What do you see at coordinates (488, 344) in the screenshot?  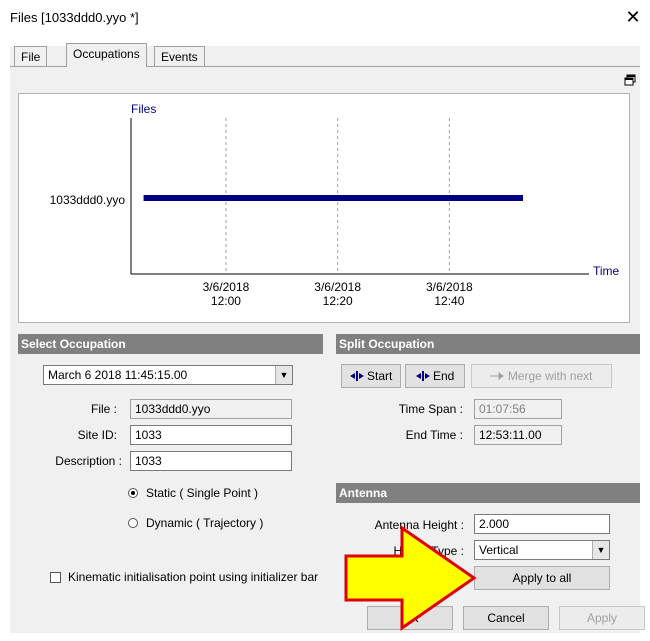 I see `split-occupation-header: Split Occupation` at bounding box center [488, 344].